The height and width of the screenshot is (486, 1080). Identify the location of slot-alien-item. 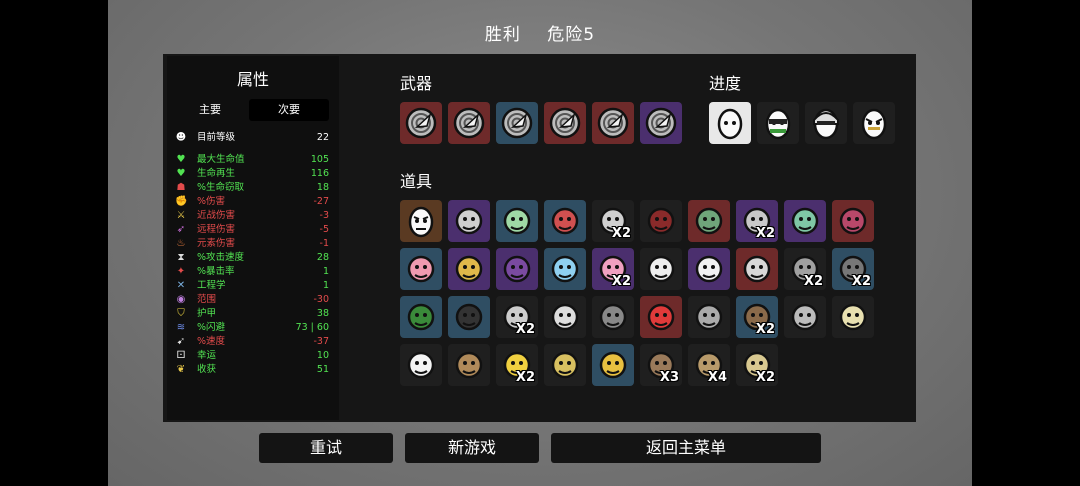
(805, 221).